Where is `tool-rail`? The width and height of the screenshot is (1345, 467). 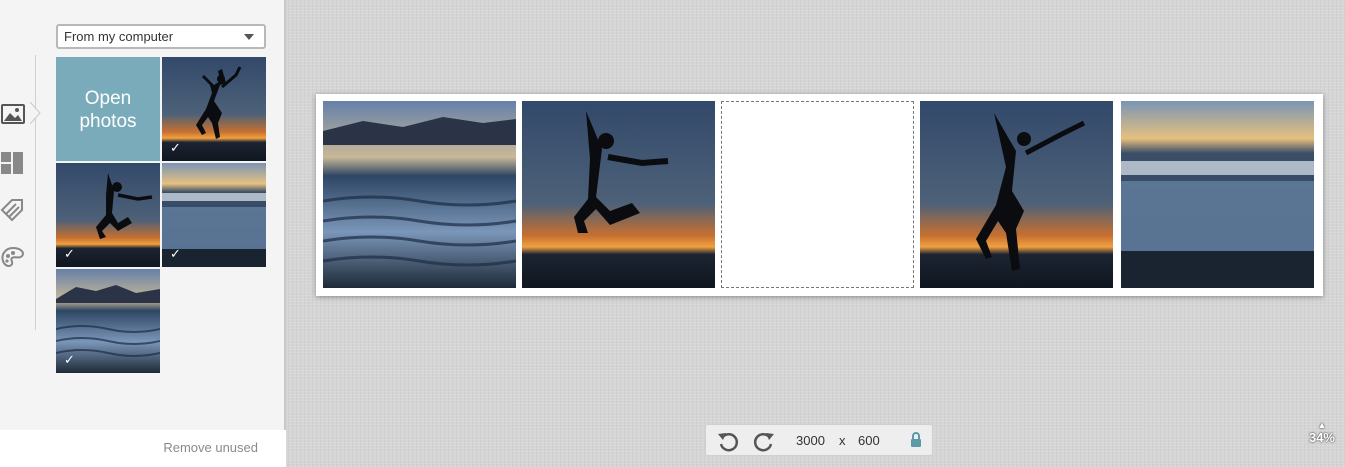 tool-rail is located at coordinates (20, 215).